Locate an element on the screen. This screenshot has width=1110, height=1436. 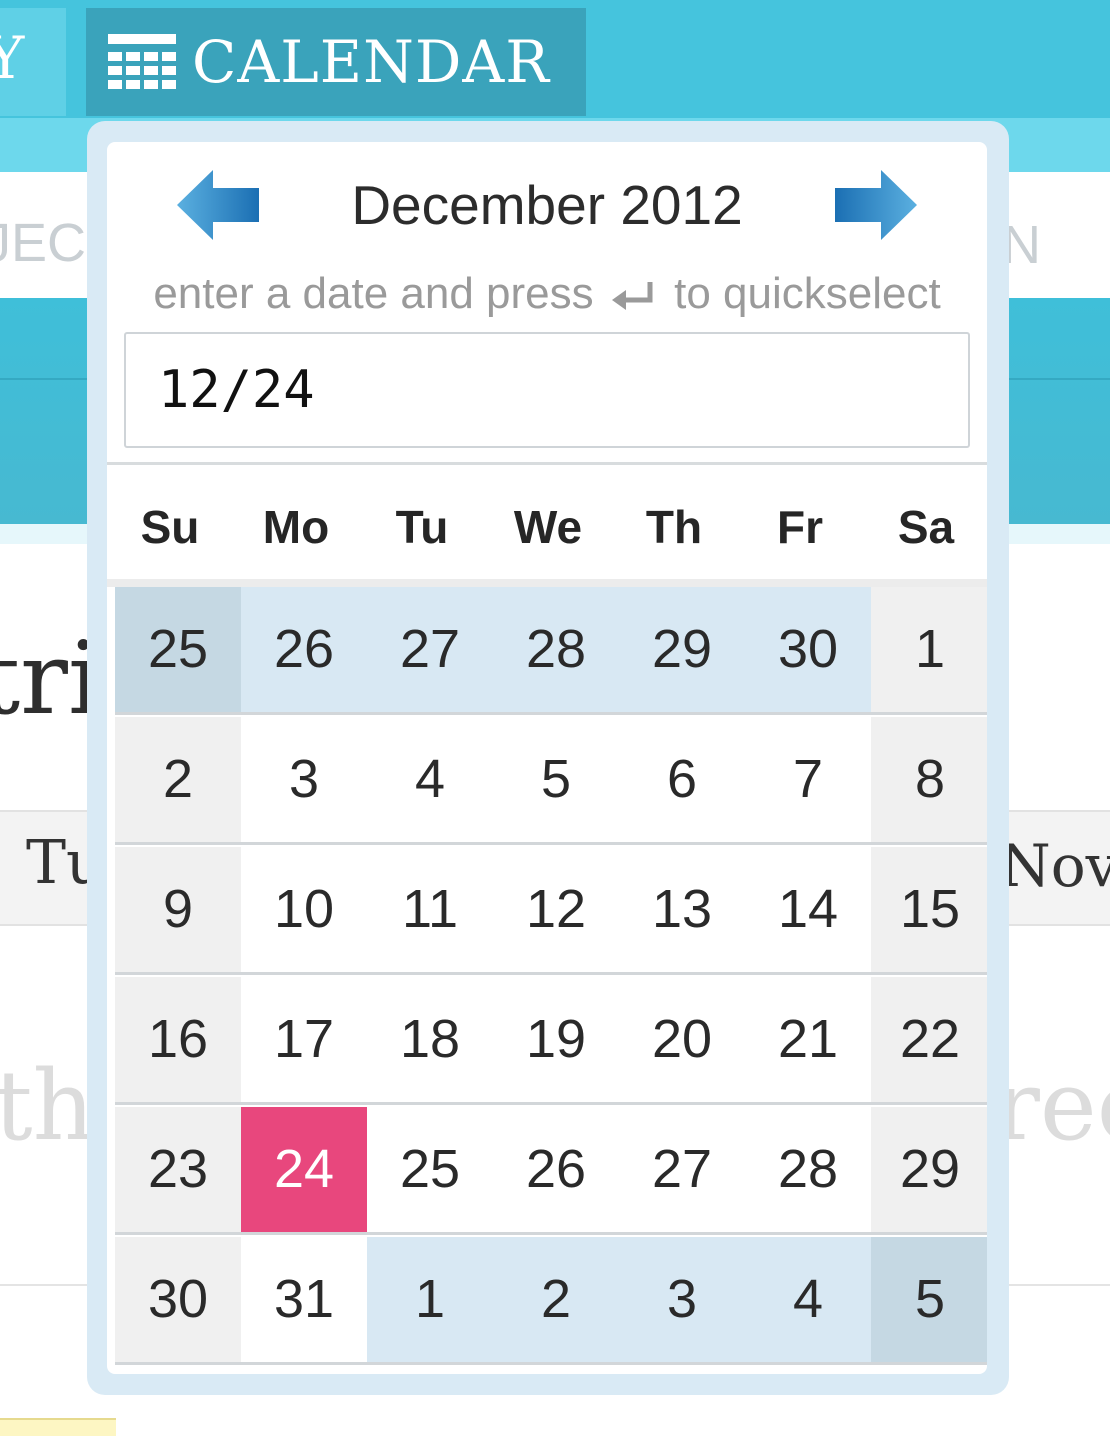
day-cell: 10 is located at coordinates (304, 911).